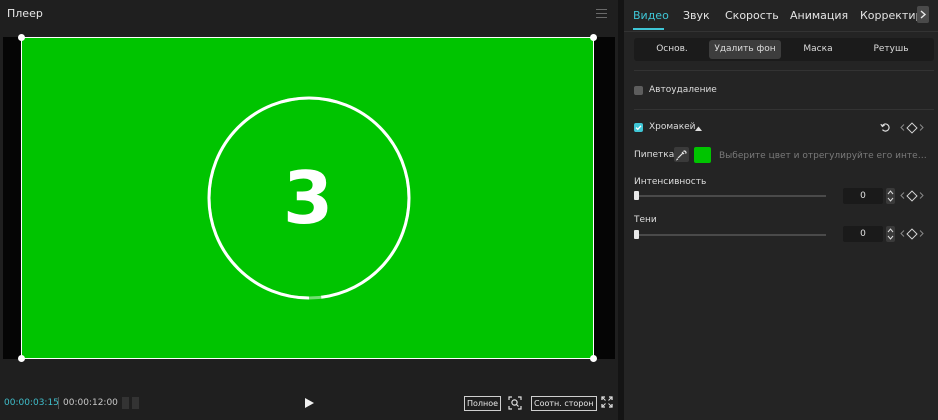 This screenshot has height=420, width=938. What do you see at coordinates (21, 37) in the screenshot?
I see `resize-handle-top-left` at bounding box center [21, 37].